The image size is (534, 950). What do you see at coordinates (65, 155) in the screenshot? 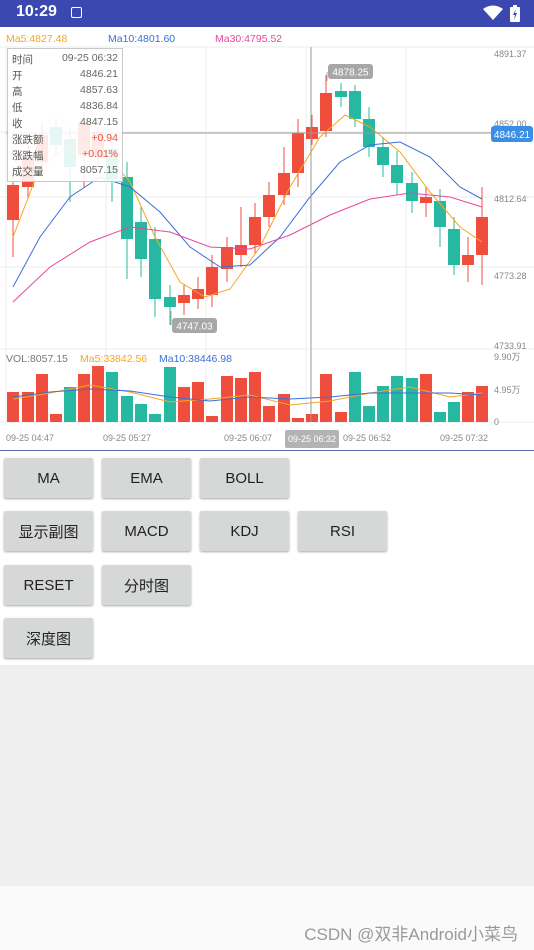
I see `info-row: 涨跌幅 +0.01%` at bounding box center [65, 155].